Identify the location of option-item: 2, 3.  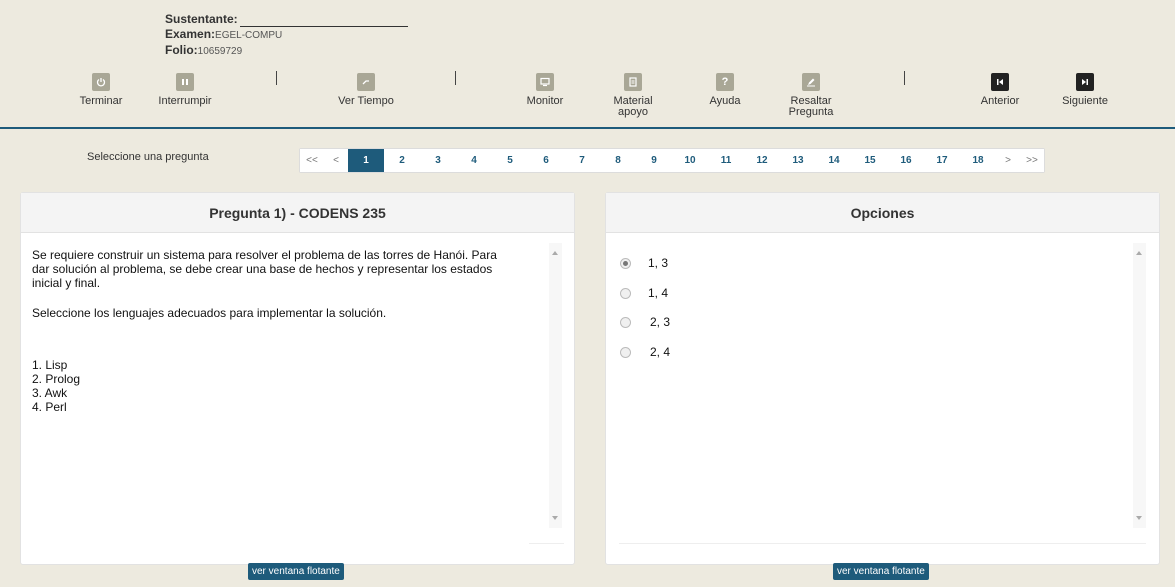
(645, 322).